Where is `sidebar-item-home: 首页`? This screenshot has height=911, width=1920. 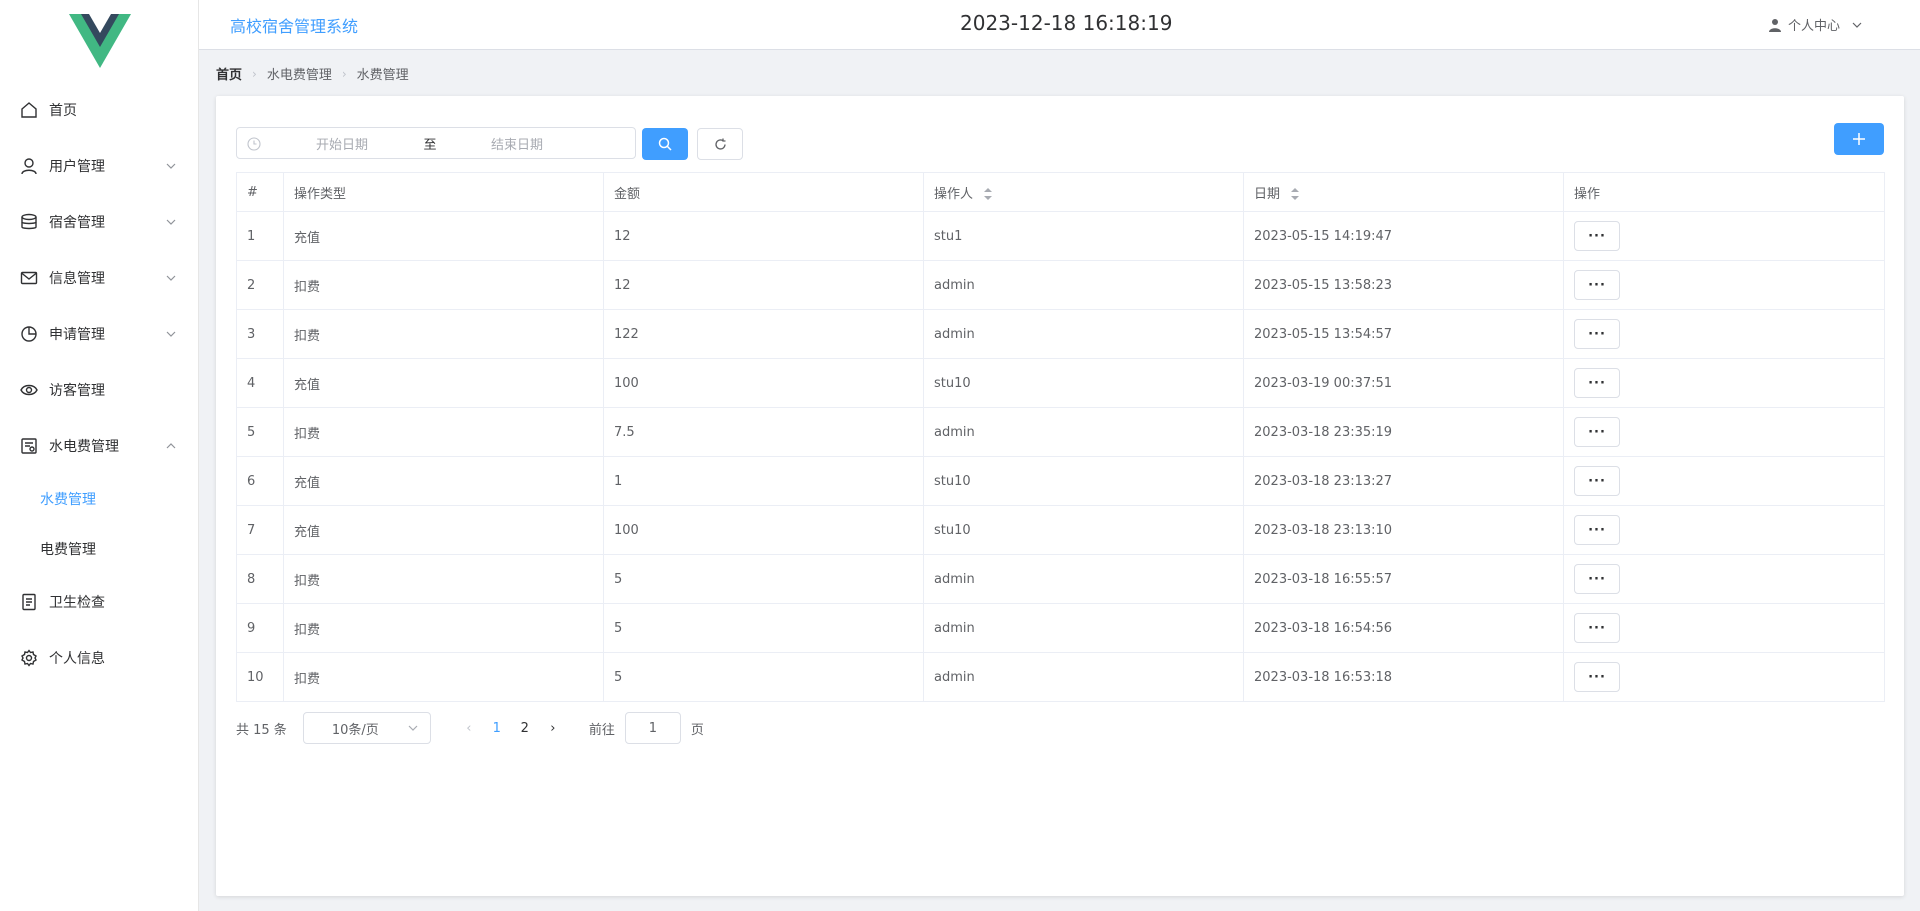
sidebar-item-home: 首页 is located at coordinates (99, 110).